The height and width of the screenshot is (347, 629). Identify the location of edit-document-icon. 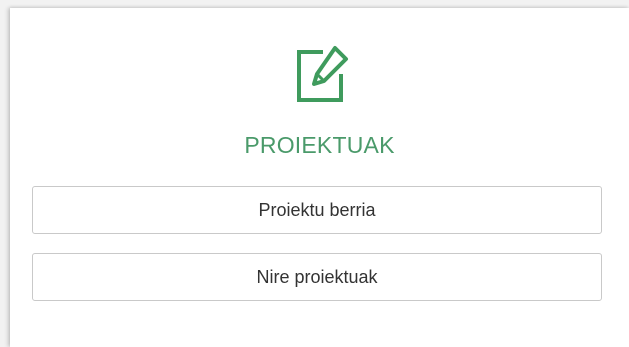
(322, 74).